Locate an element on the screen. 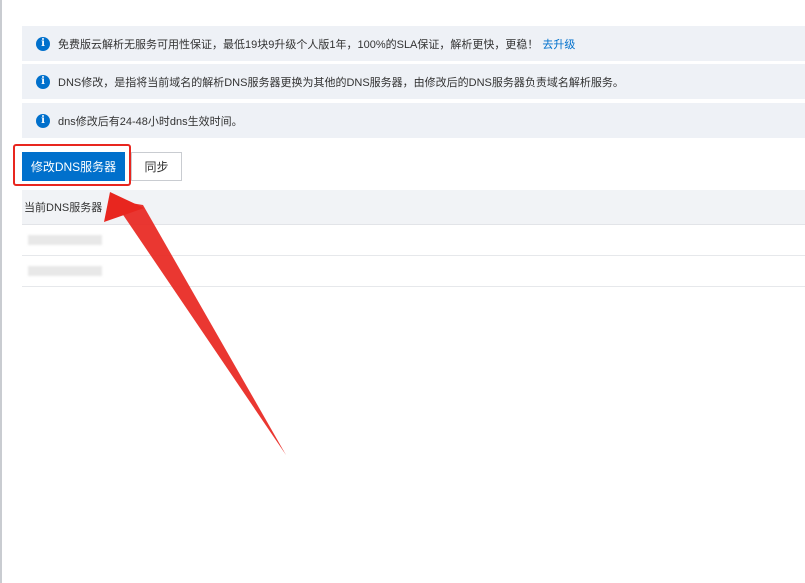  annotation-arrow is located at coordinates (195, 323).